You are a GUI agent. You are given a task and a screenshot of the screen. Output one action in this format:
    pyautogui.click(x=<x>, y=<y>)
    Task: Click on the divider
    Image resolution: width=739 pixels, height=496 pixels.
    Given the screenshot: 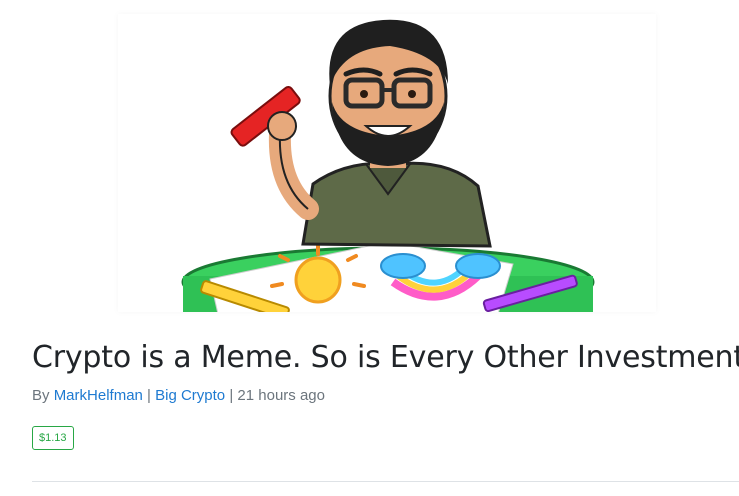 What is the action you would take?
    pyautogui.click(x=385, y=481)
    